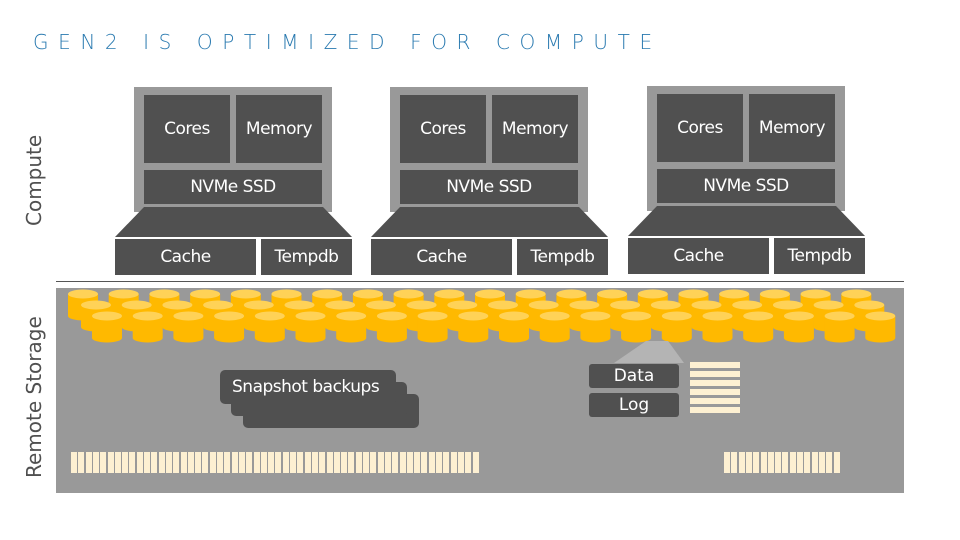 This screenshot has height=540, width=960. I want to click on cores-block: Cores, so click(187, 129).